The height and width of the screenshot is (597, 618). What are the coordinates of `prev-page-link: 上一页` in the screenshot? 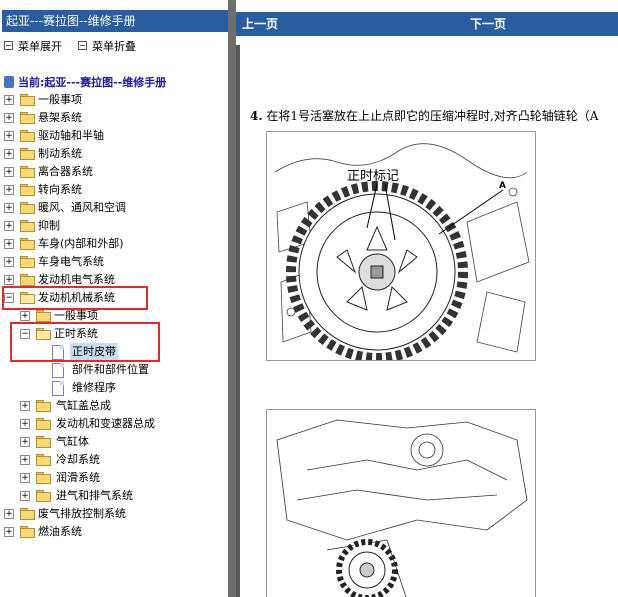 It's located at (260, 24).